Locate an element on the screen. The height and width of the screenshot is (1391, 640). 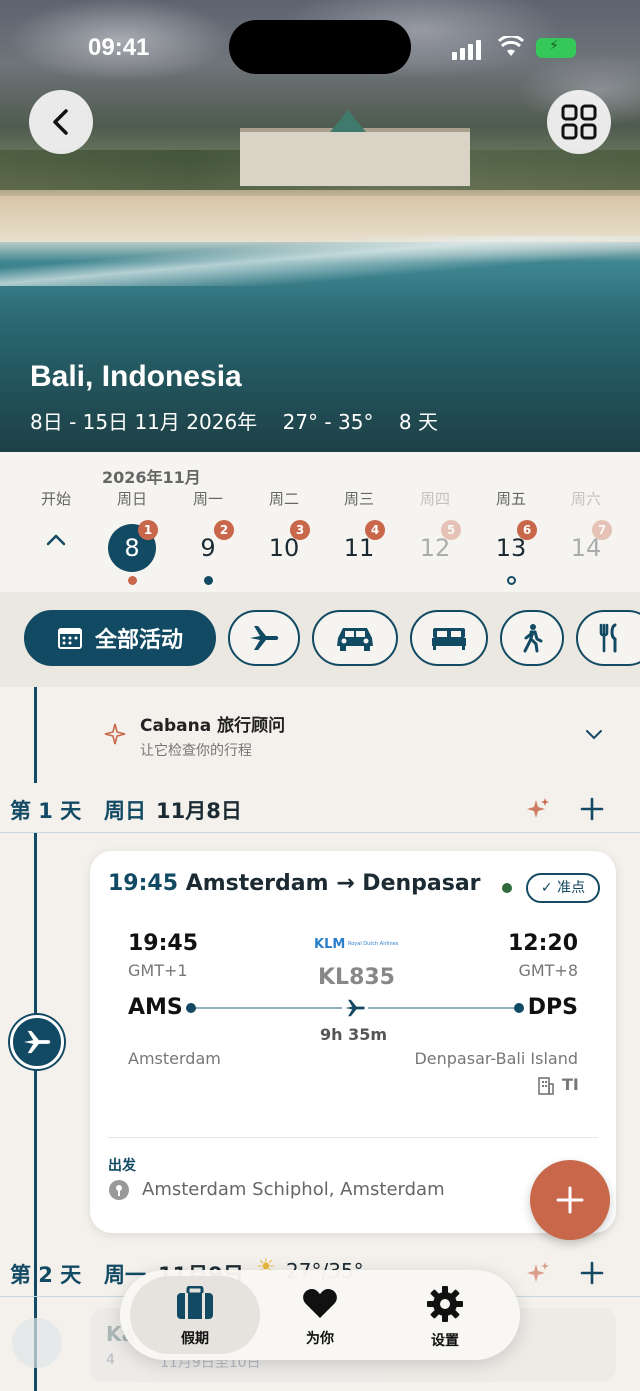
card-divider is located at coordinates (353, 1137).